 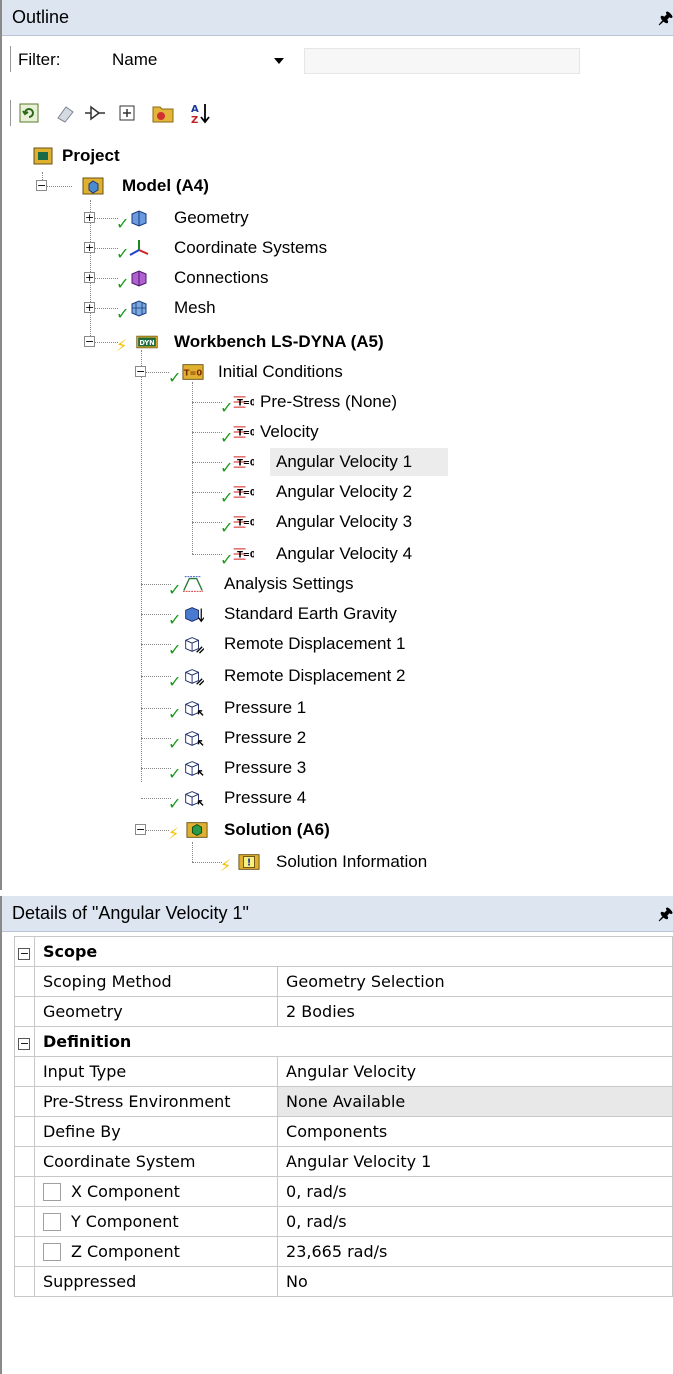 I want to click on details-row: Scoping Method Geometry Selection, so click(x=343, y=981).